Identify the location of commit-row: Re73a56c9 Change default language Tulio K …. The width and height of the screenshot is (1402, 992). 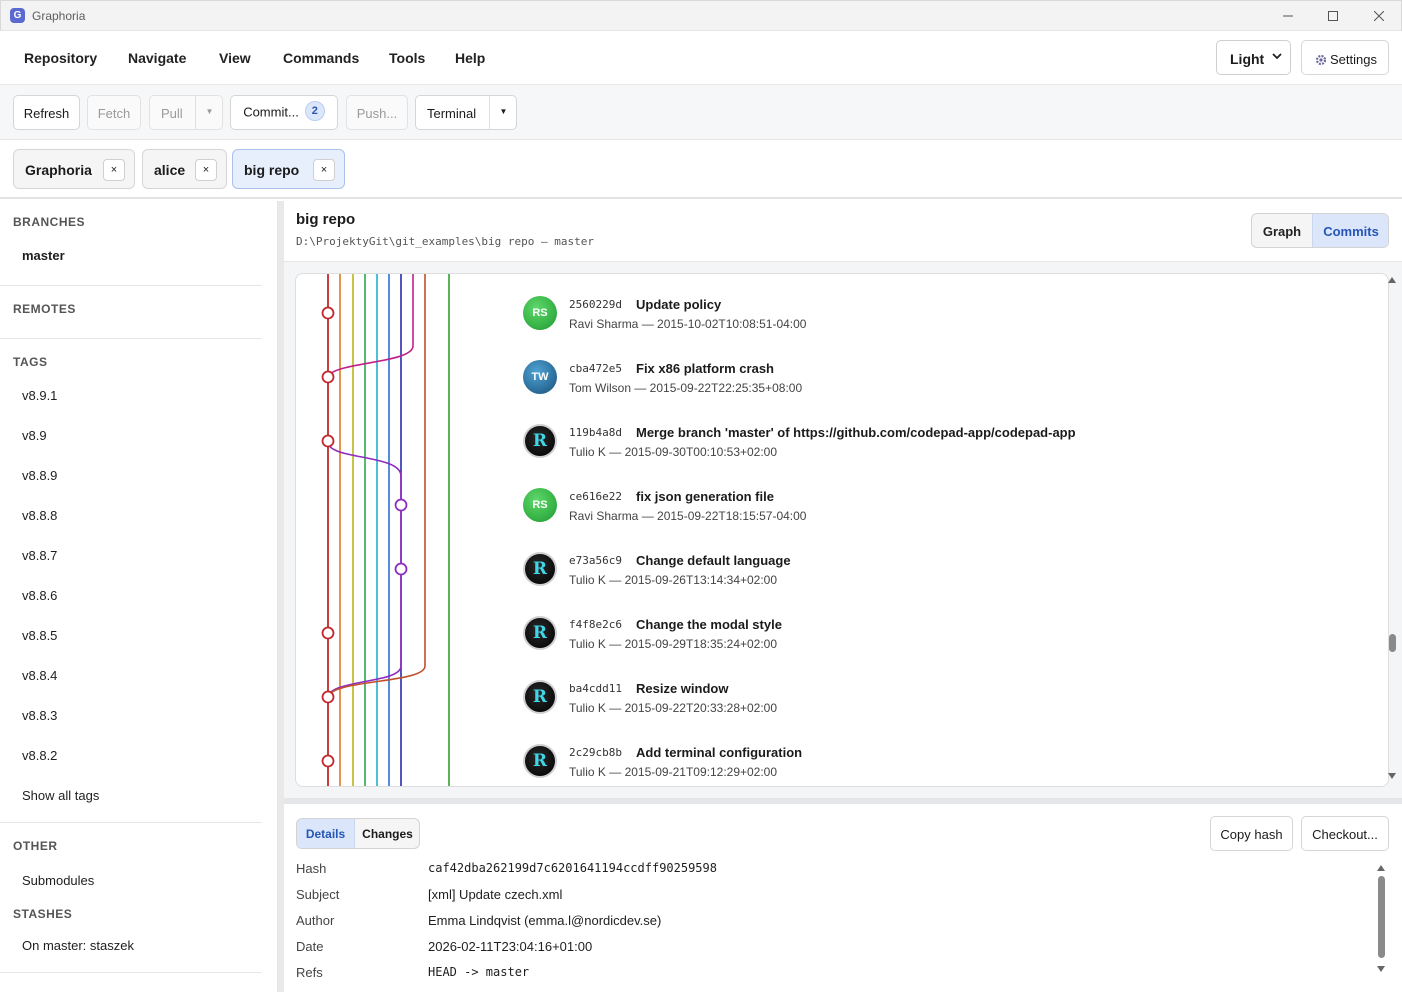
(953, 582).